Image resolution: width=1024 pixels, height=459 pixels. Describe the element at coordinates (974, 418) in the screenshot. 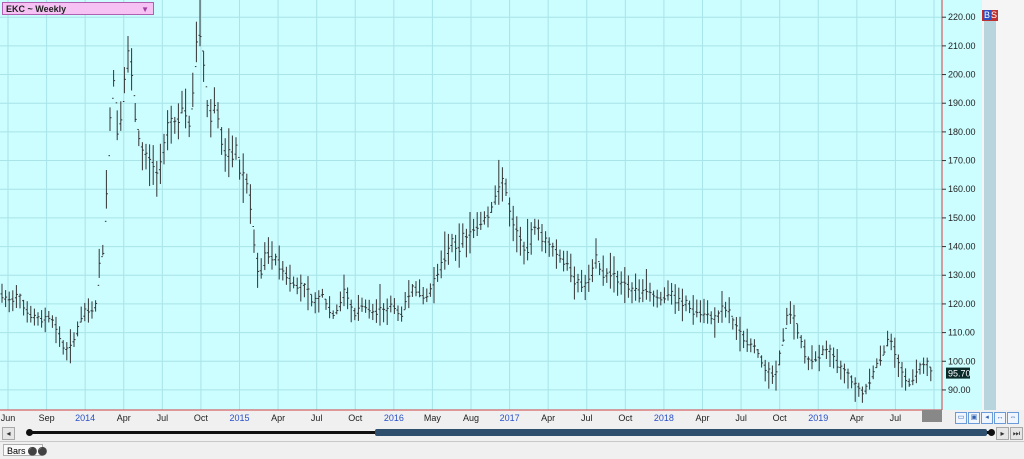

I see `zoom-in-icon: ▣` at that location.